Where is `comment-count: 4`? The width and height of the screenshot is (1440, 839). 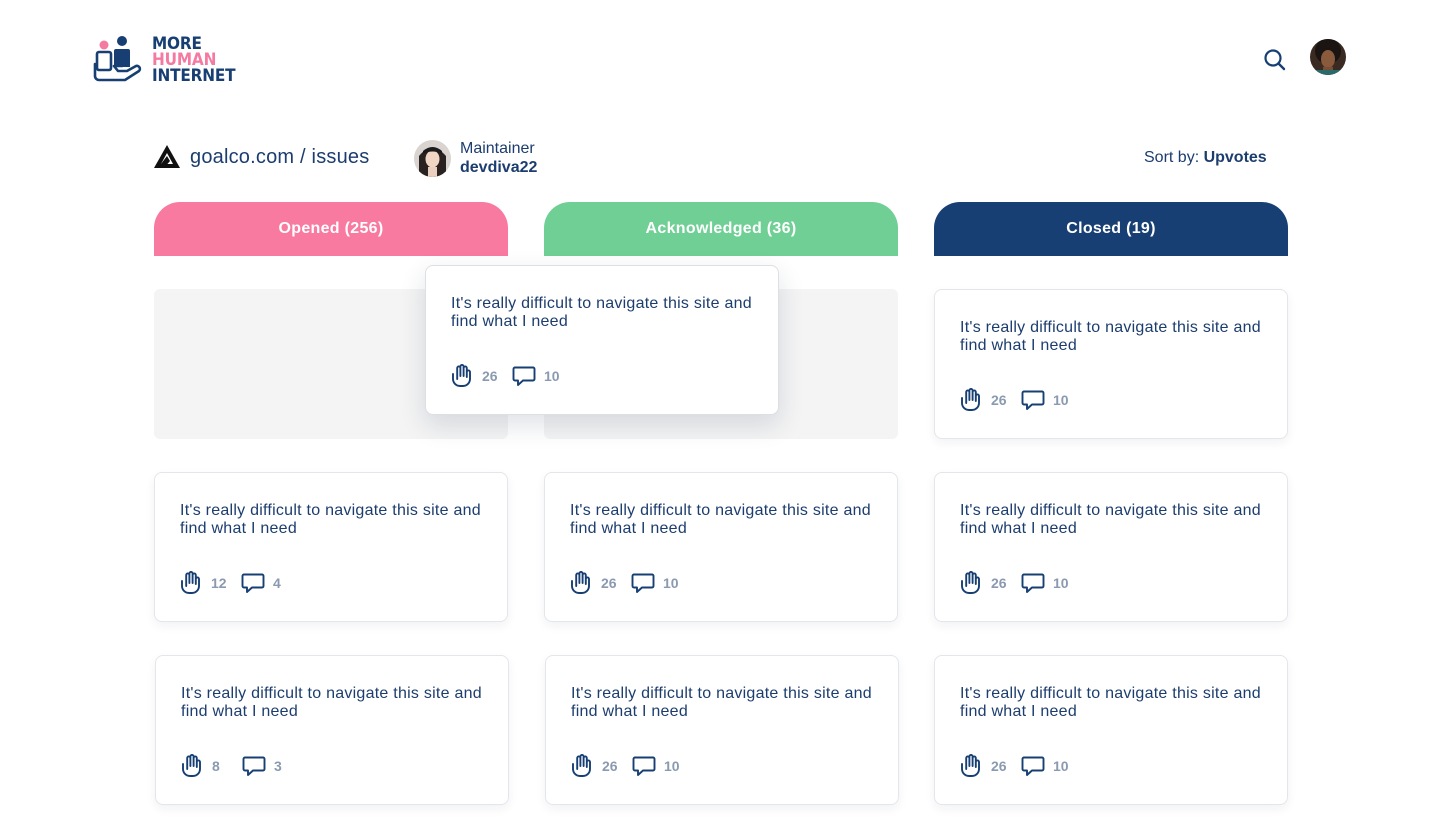 comment-count: 4 is located at coordinates (277, 583).